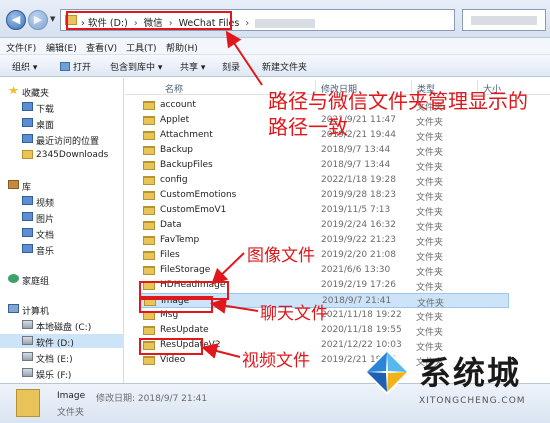 This screenshot has height=423, width=550. I want to click on desktop-icon, so click(27, 122).